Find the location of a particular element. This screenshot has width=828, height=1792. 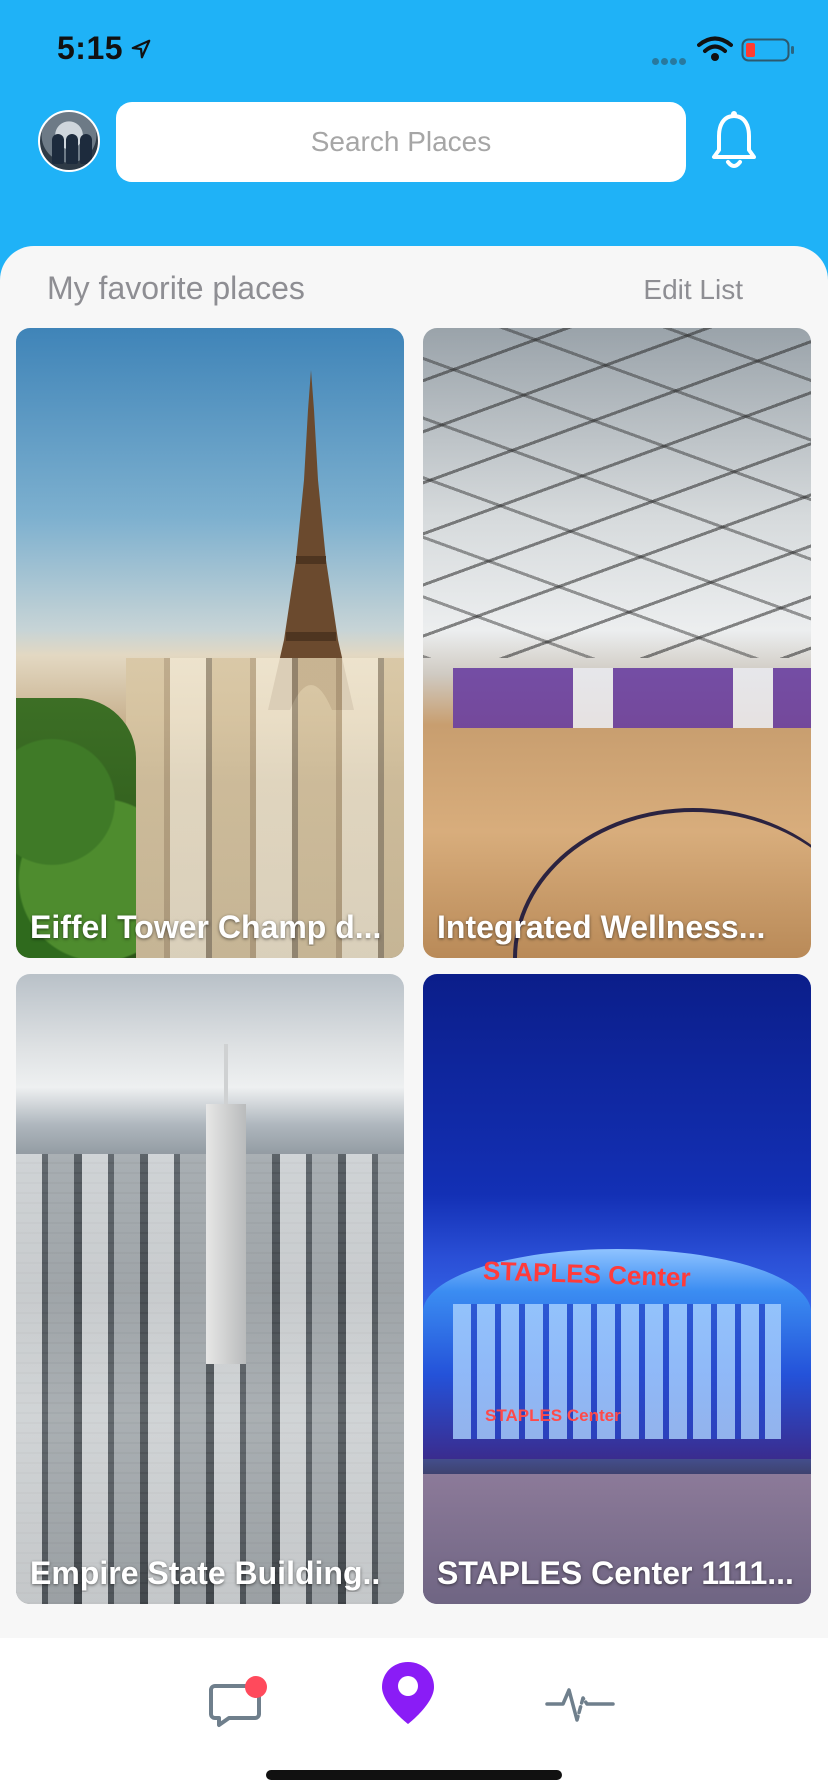

user-avatar is located at coordinates (69, 141).